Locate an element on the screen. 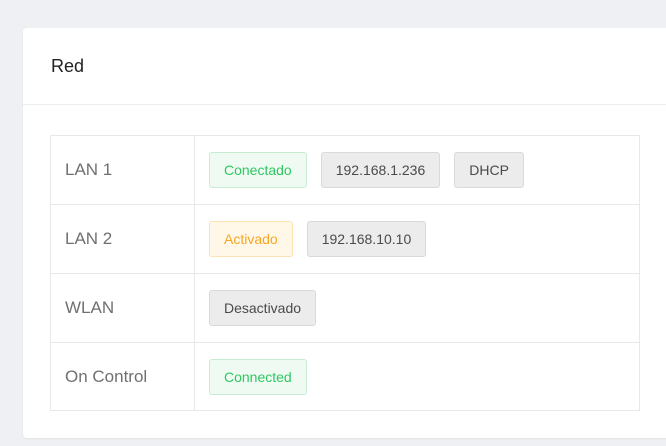  status-badge: Connected is located at coordinates (258, 376).